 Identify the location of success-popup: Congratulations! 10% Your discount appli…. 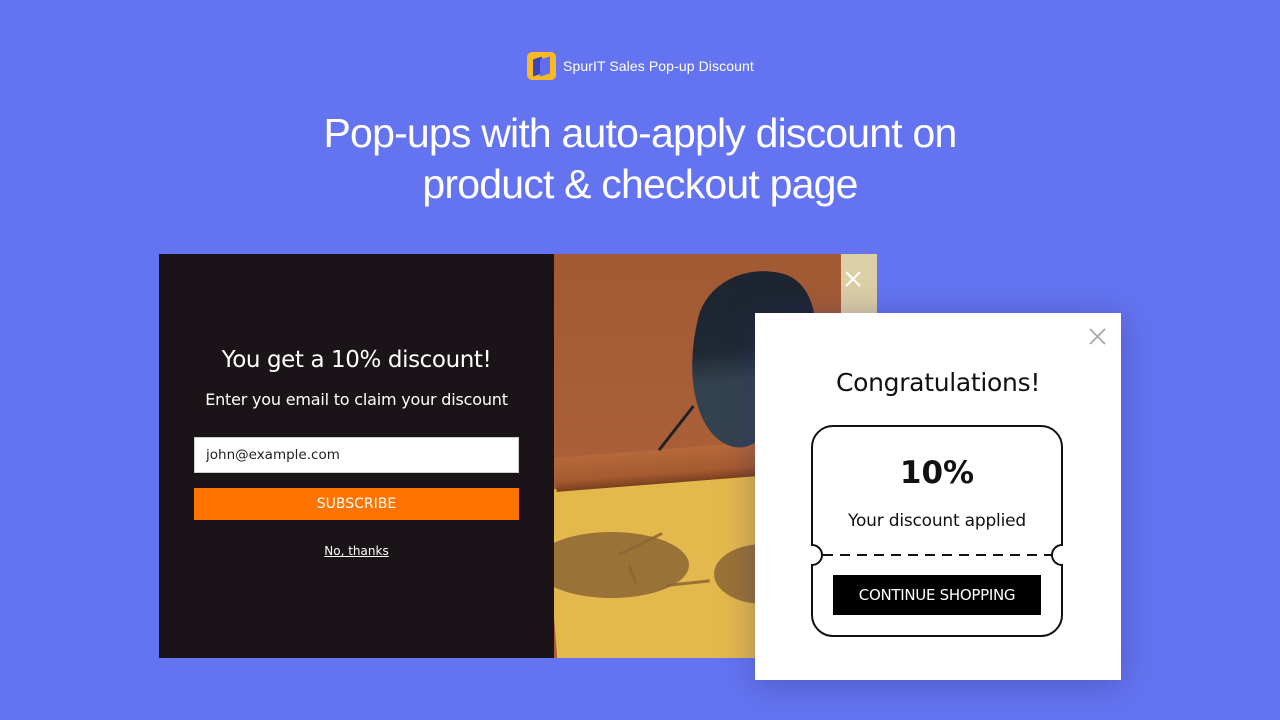
(938, 496).